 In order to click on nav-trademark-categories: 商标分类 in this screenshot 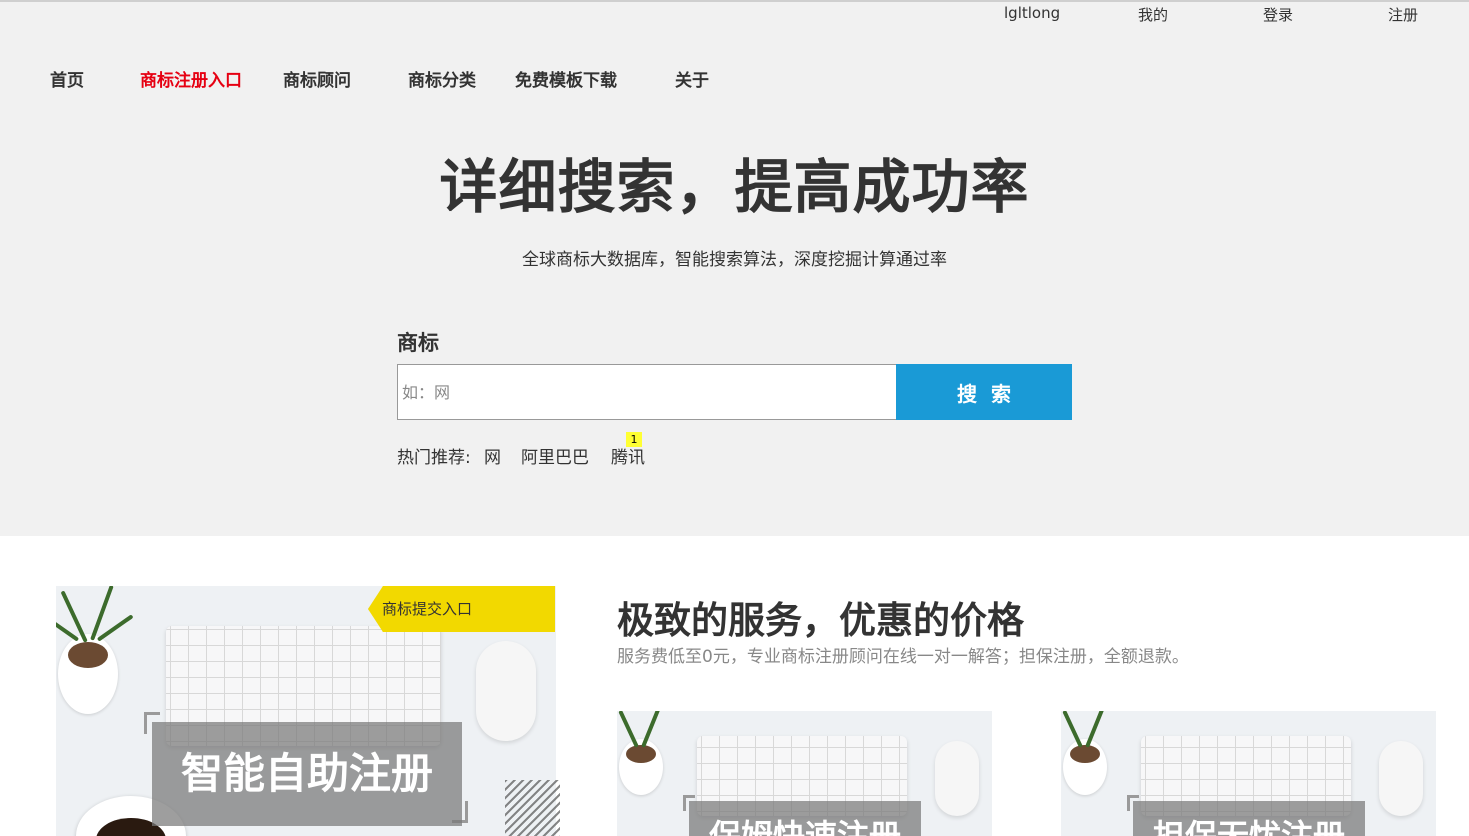, I will do `click(442, 78)`.